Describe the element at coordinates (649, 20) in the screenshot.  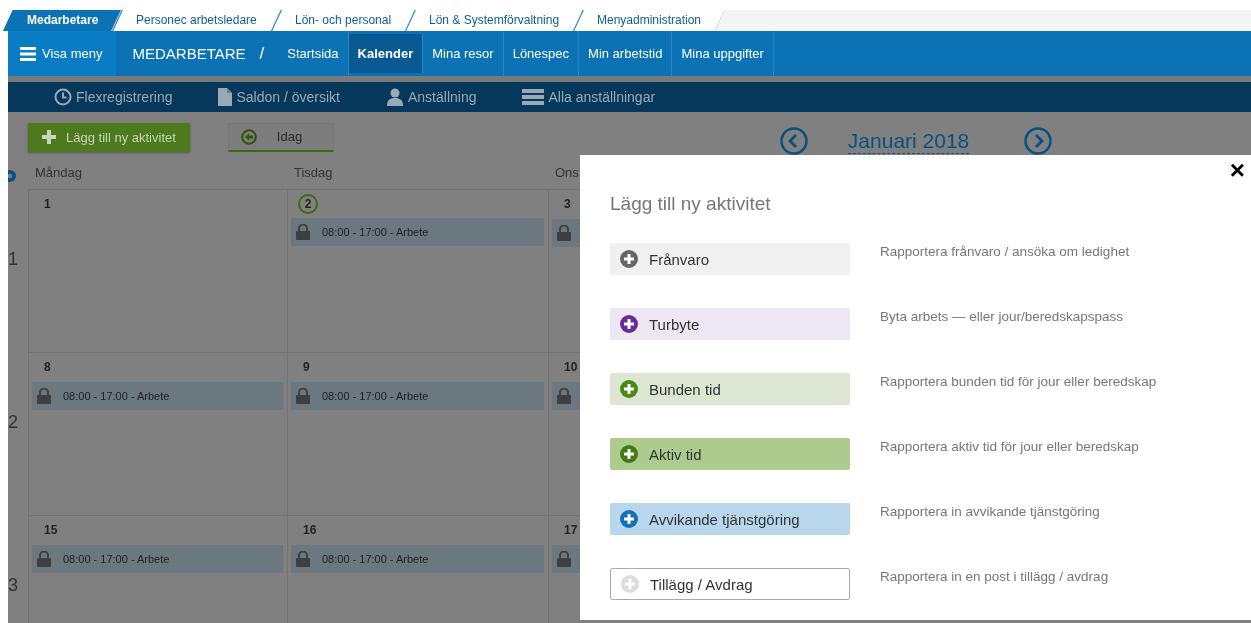
I see `app-tab: Menyadministration` at that location.